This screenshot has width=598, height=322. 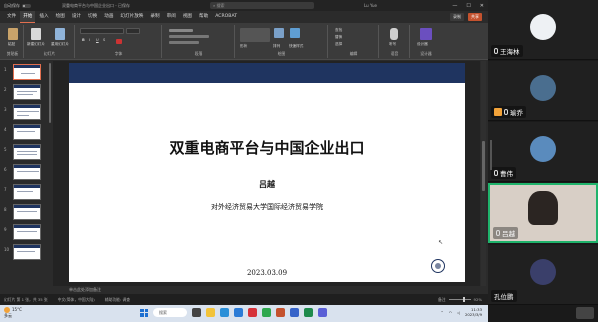 I want to click on store-icon, so click(x=238, y=312).